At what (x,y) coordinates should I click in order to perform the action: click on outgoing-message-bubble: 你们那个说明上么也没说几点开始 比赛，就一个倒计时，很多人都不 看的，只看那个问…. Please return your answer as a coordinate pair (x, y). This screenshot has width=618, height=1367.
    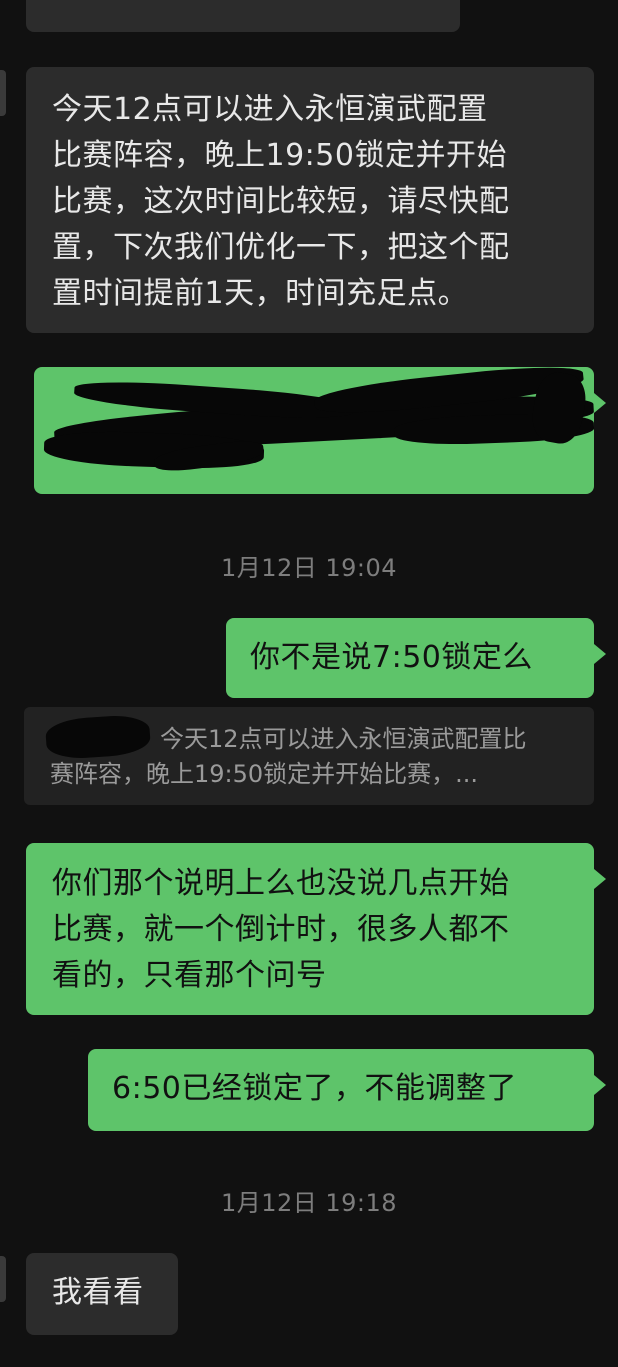
    Looking at the image, I should click on (316, 929).